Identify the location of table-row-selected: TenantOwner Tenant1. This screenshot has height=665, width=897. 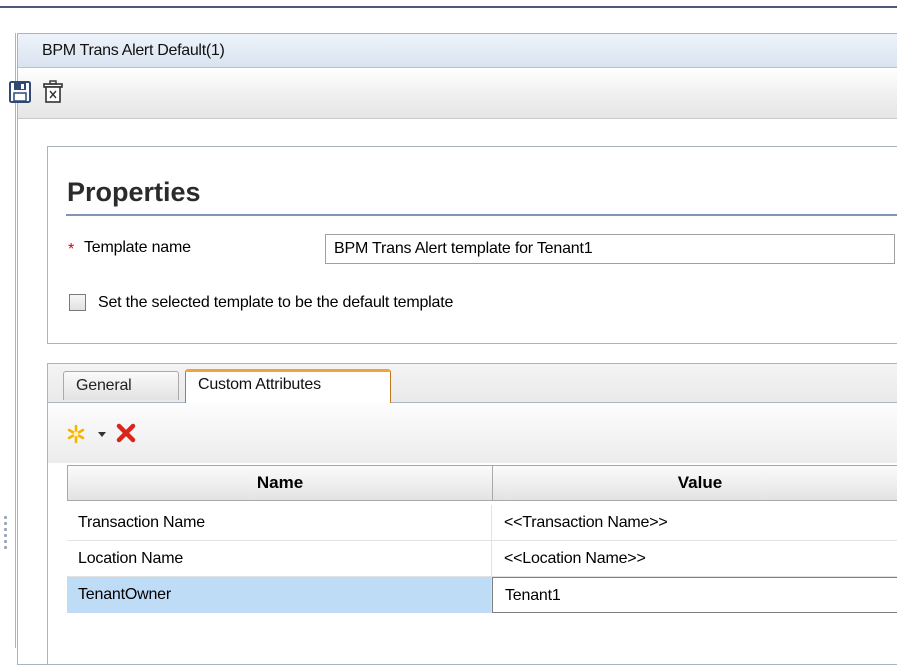
(482, 595).